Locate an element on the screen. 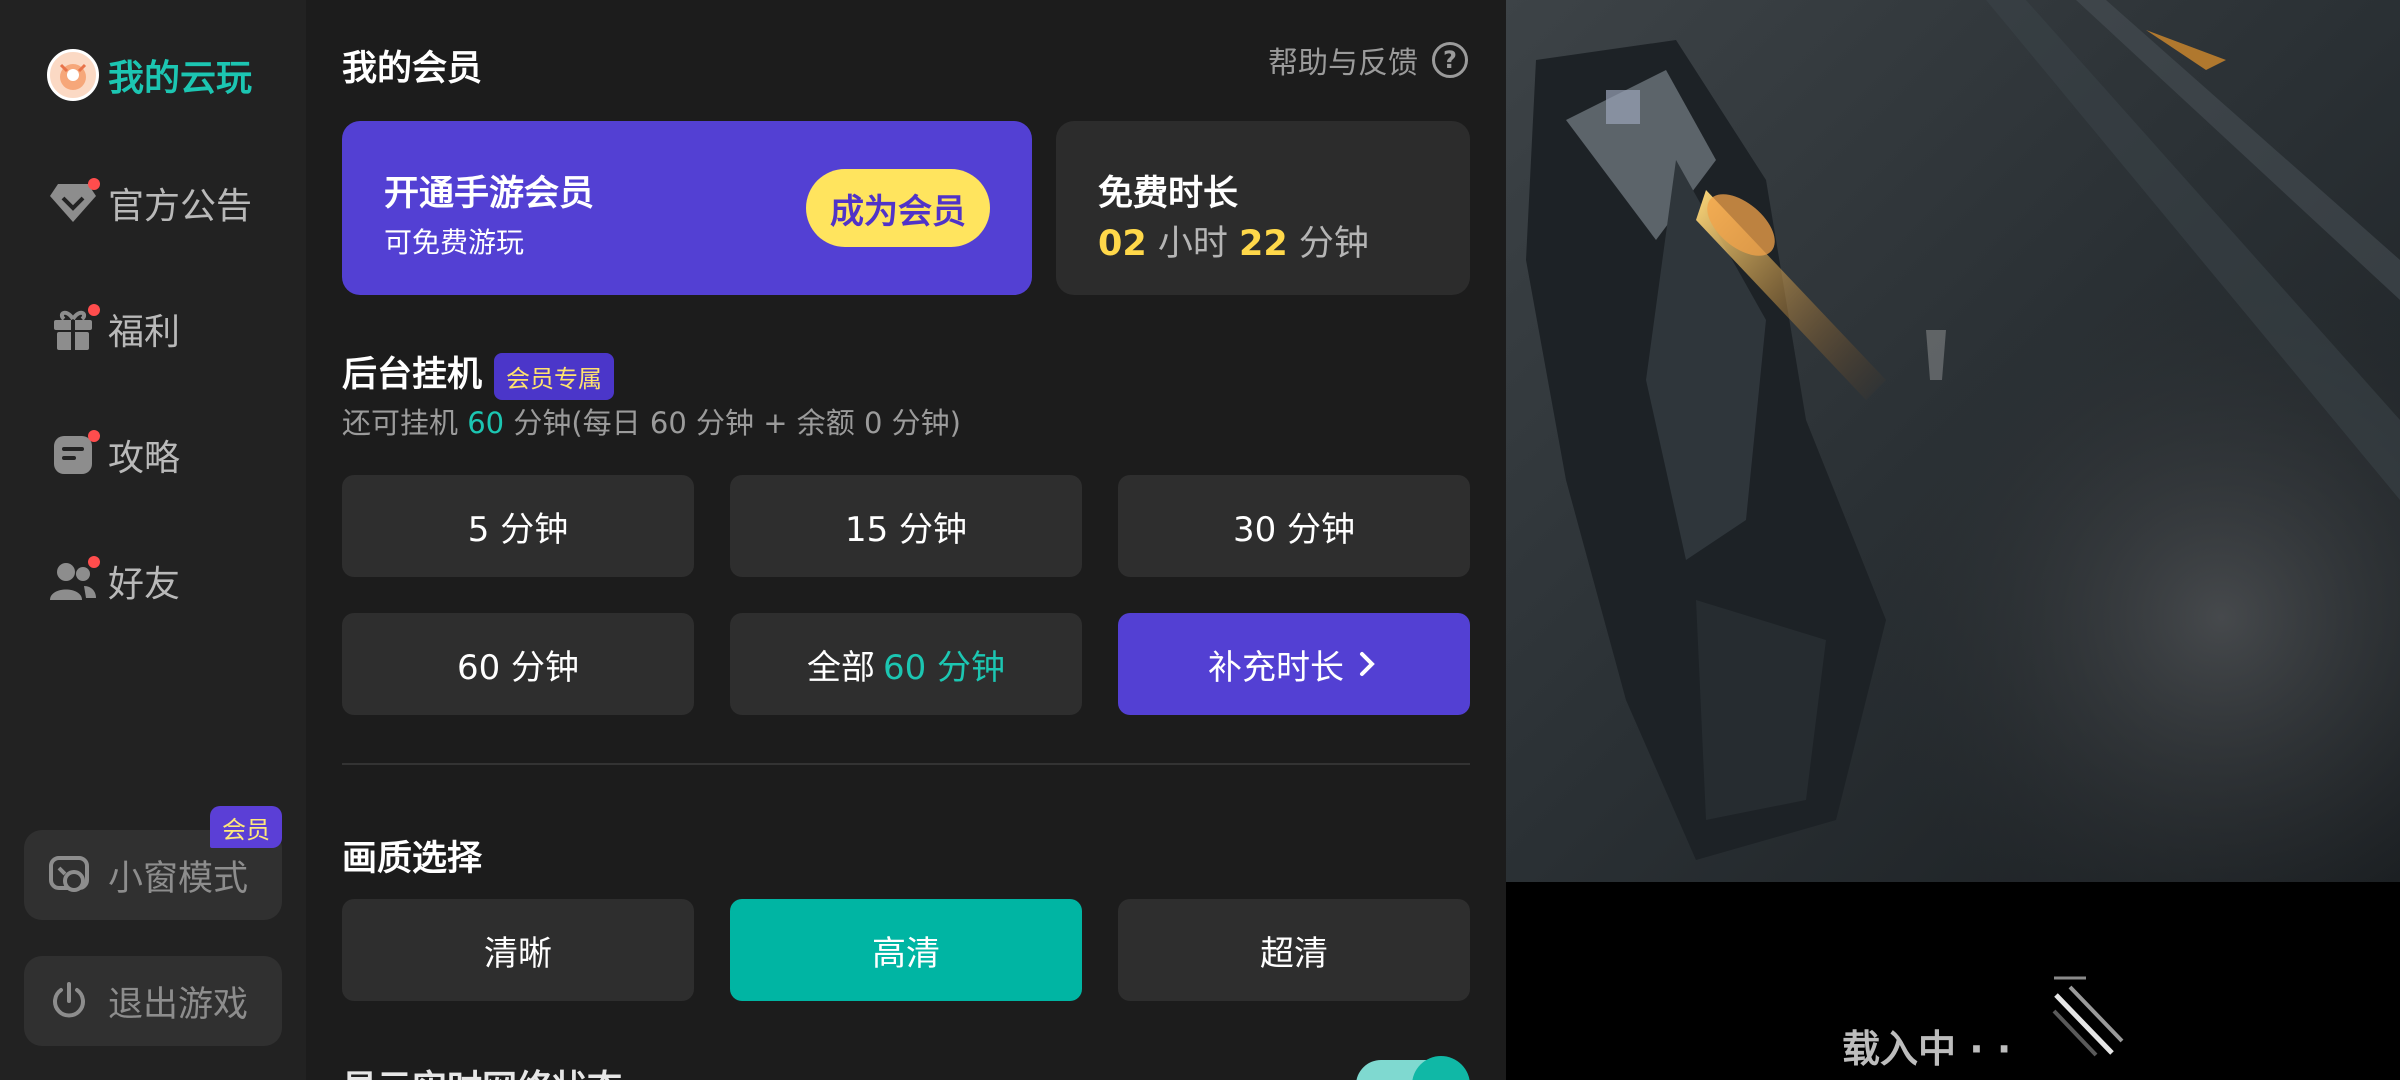  free-hours: 02 is located at coordinates (1122, 244).